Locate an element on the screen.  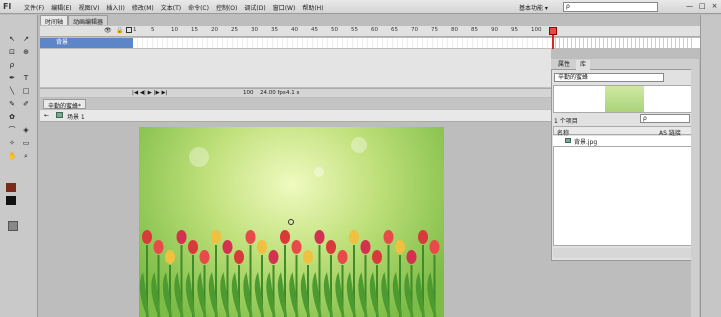
pen-icon: ✒ is located at coordinates (12, 78).